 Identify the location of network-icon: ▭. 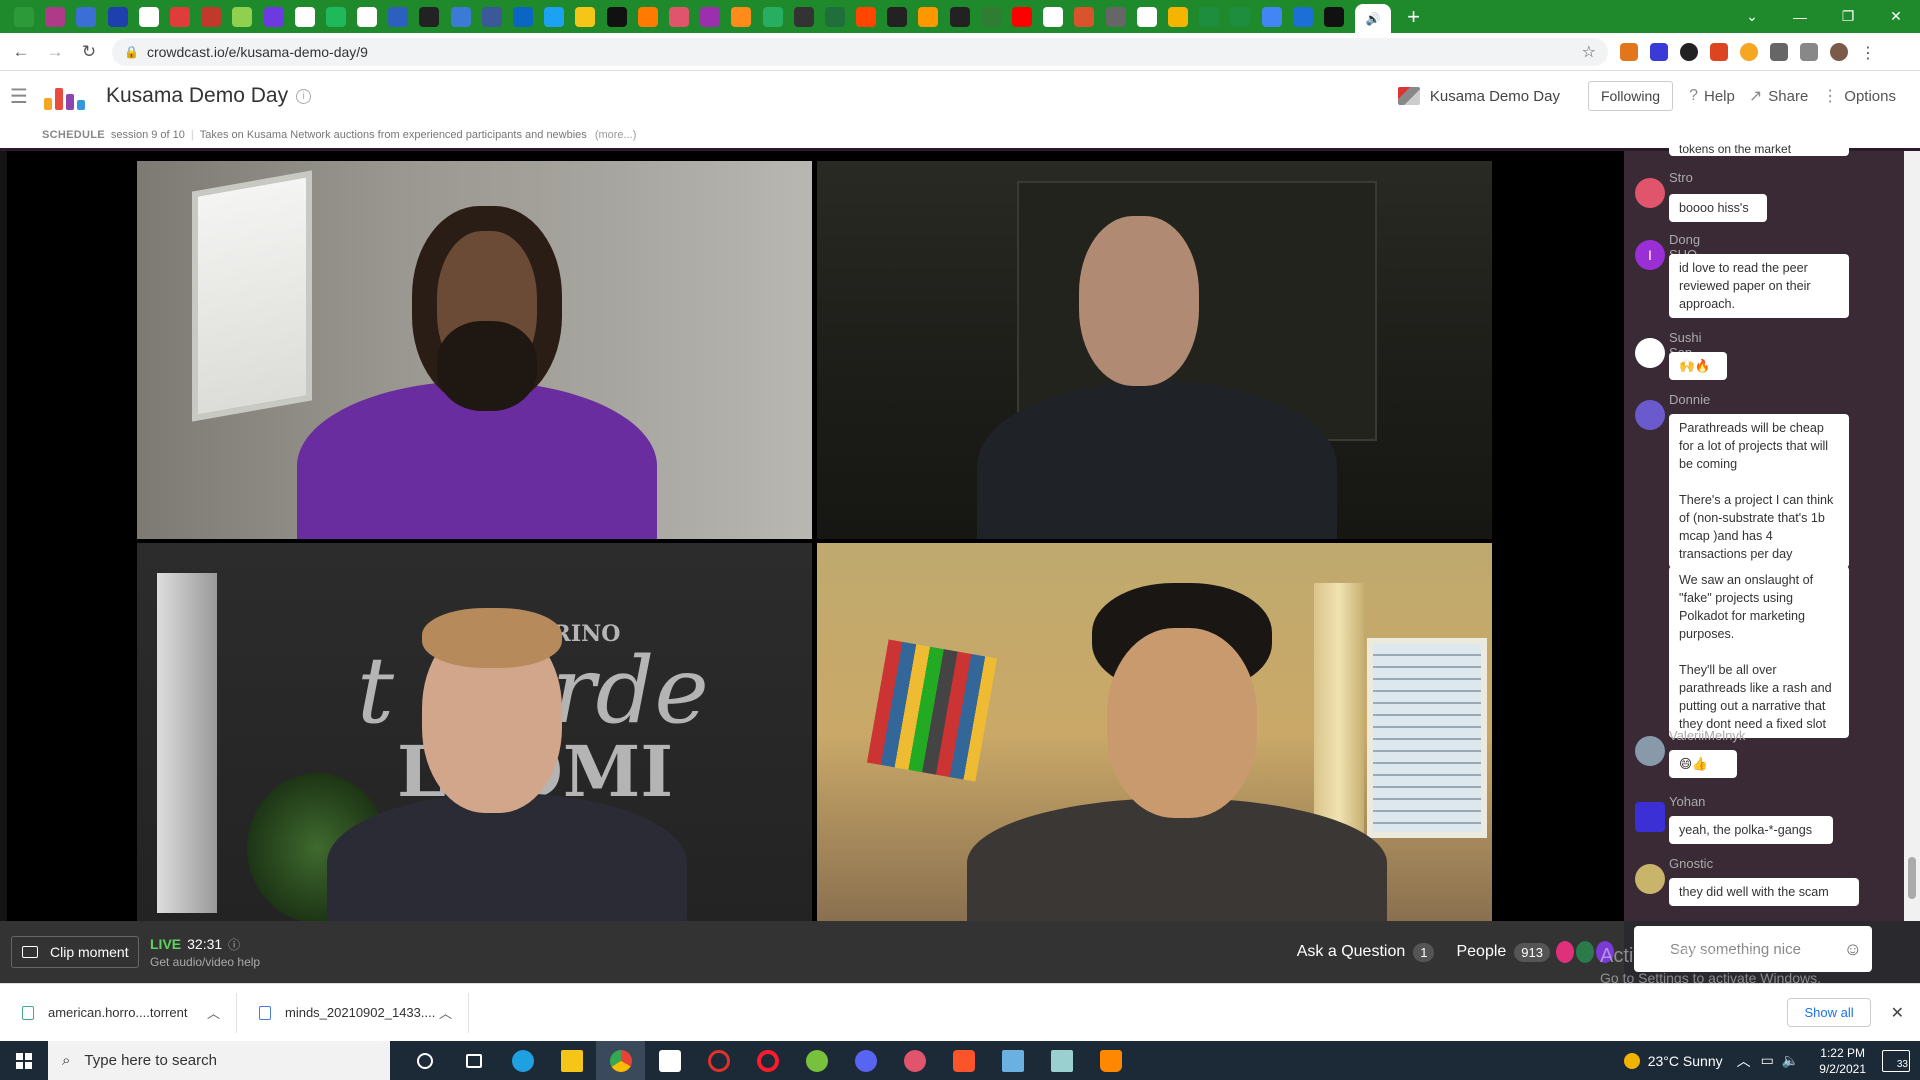
(1767, 1060).